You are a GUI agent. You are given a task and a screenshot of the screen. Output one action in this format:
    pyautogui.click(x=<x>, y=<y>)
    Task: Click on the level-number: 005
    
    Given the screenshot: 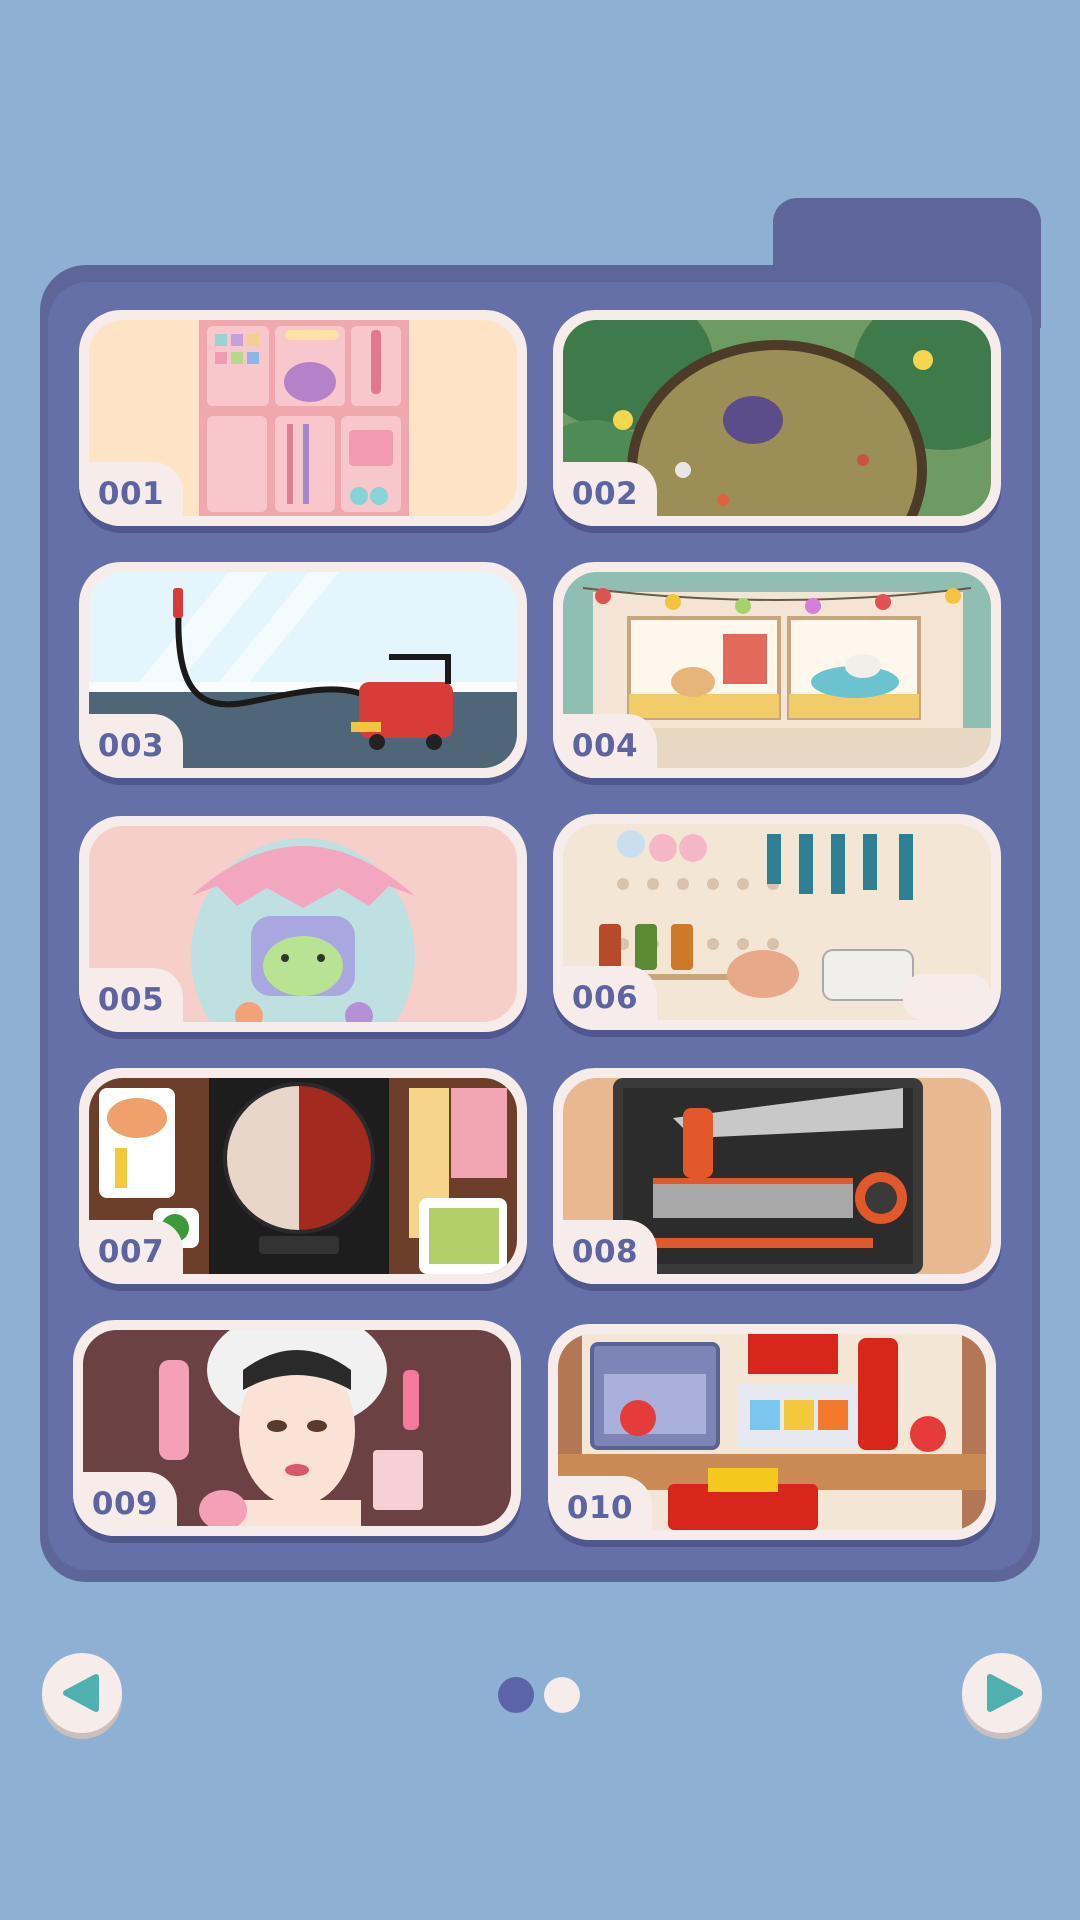 What is the action you would take?
    pyautogui.click(x=131, y=1000)
    